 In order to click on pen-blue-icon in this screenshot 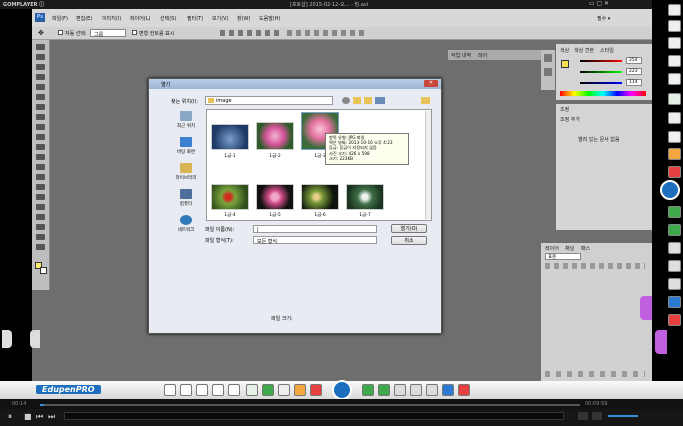, I will do `click(674, 26)`.